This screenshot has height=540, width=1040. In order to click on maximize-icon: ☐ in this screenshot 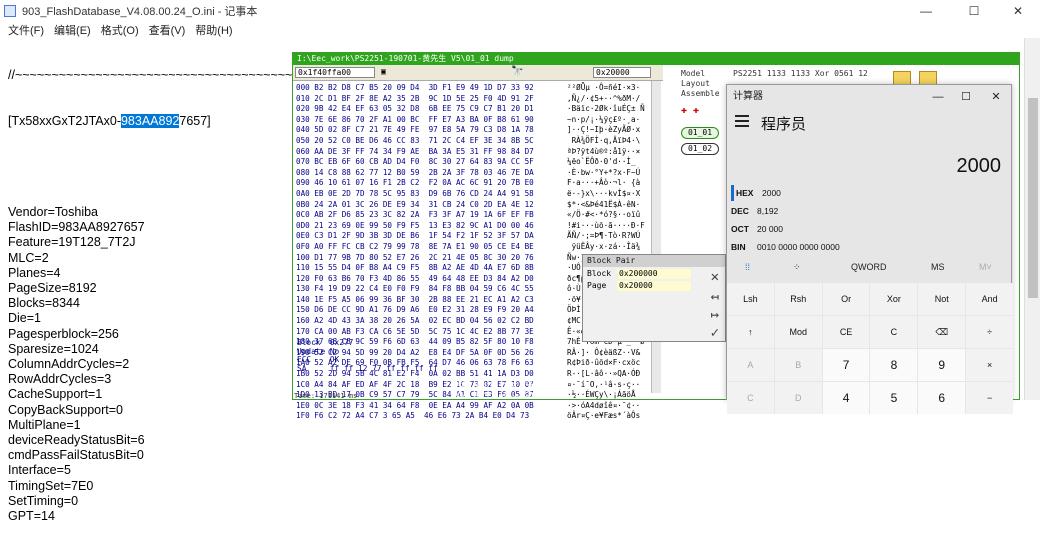, I will do `click(974, 11)`.